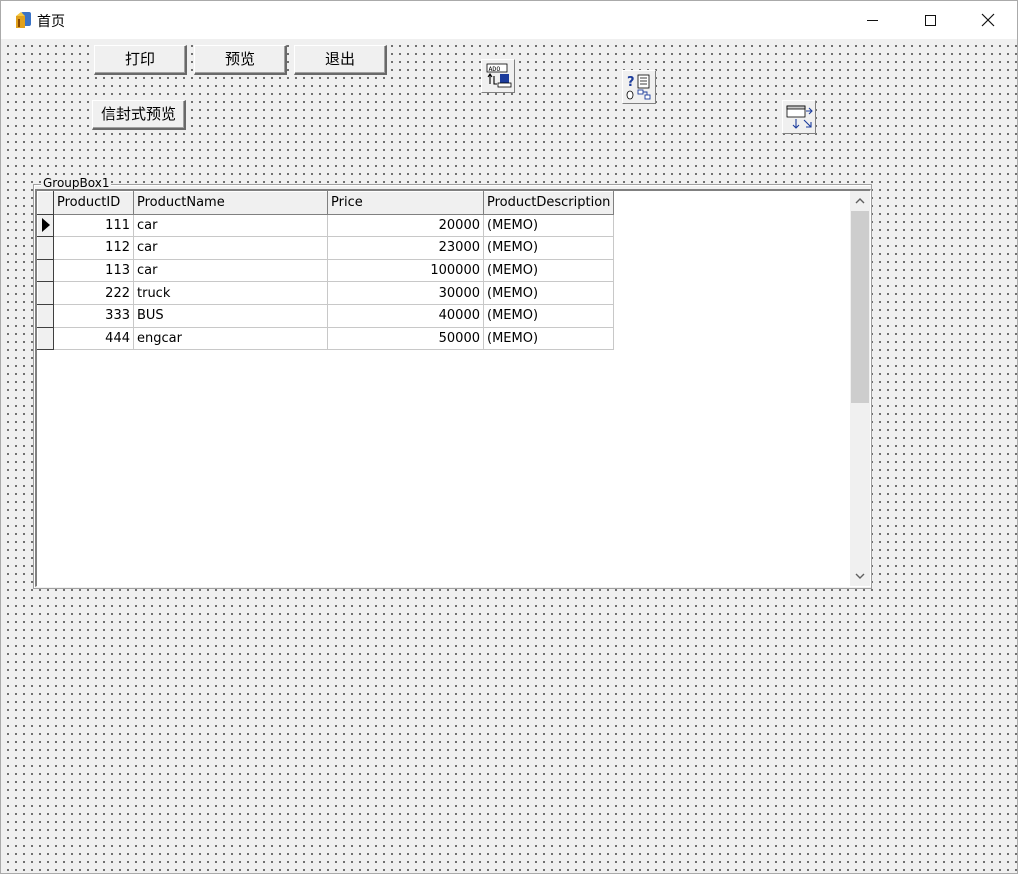 The image size is (1018, 874). I want to click on close-icon, so click(988, 20).